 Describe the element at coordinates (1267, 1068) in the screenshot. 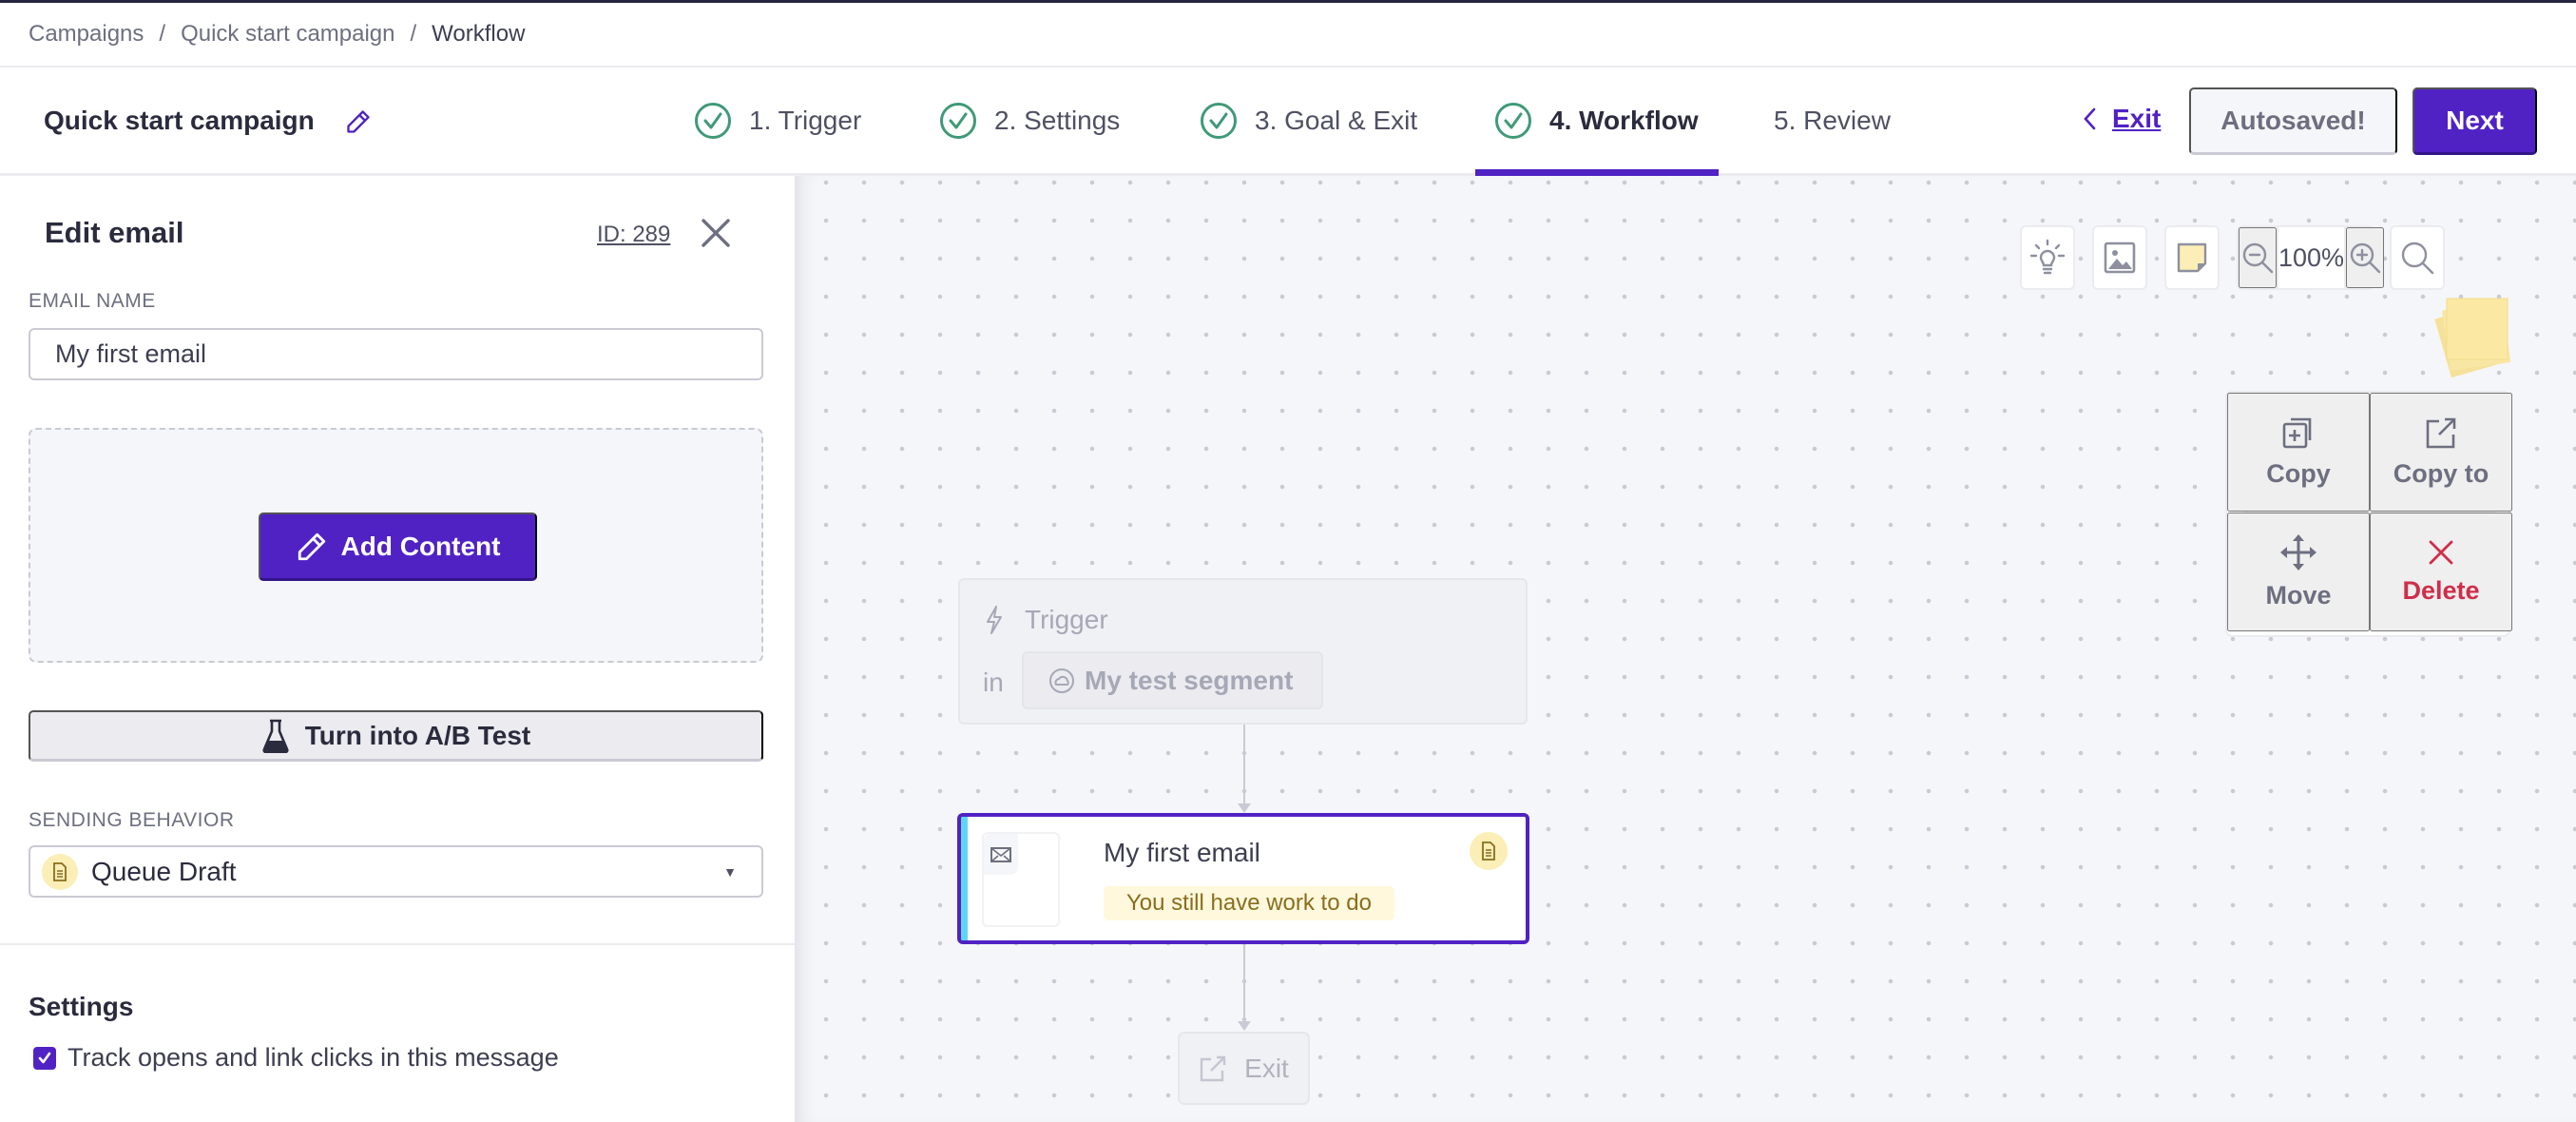

I see `exit-node-label: Exit` at that location.